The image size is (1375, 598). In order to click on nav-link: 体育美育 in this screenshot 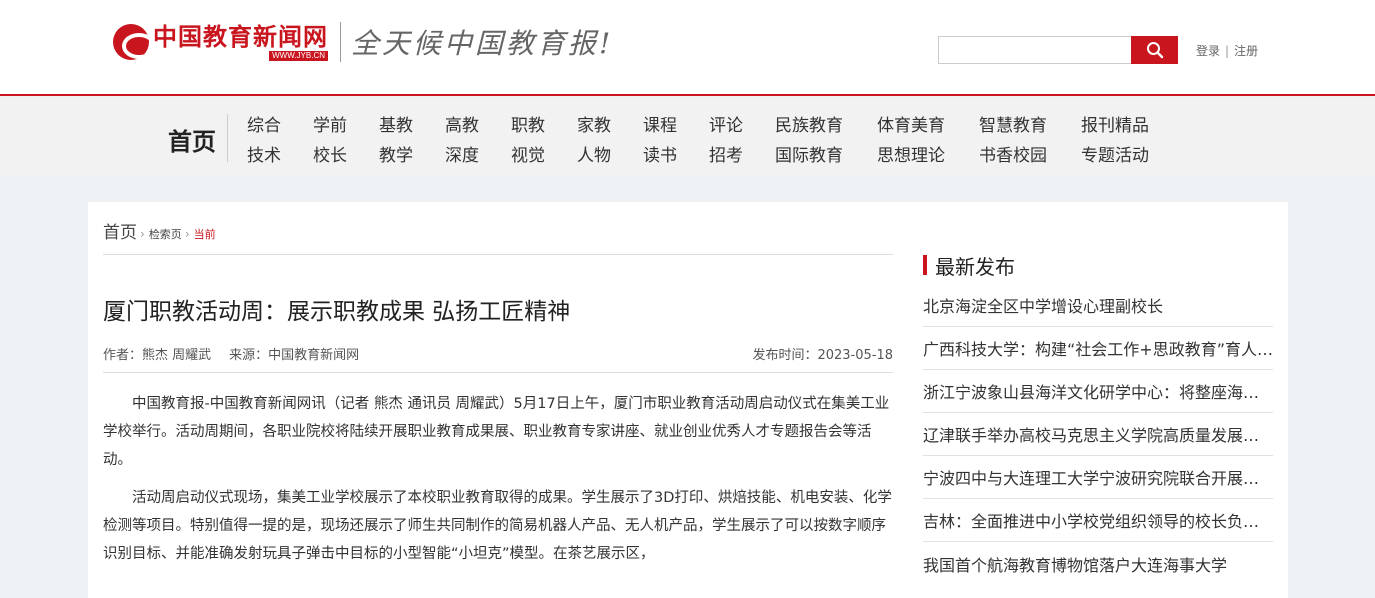, I will do `click(911, 123)`.